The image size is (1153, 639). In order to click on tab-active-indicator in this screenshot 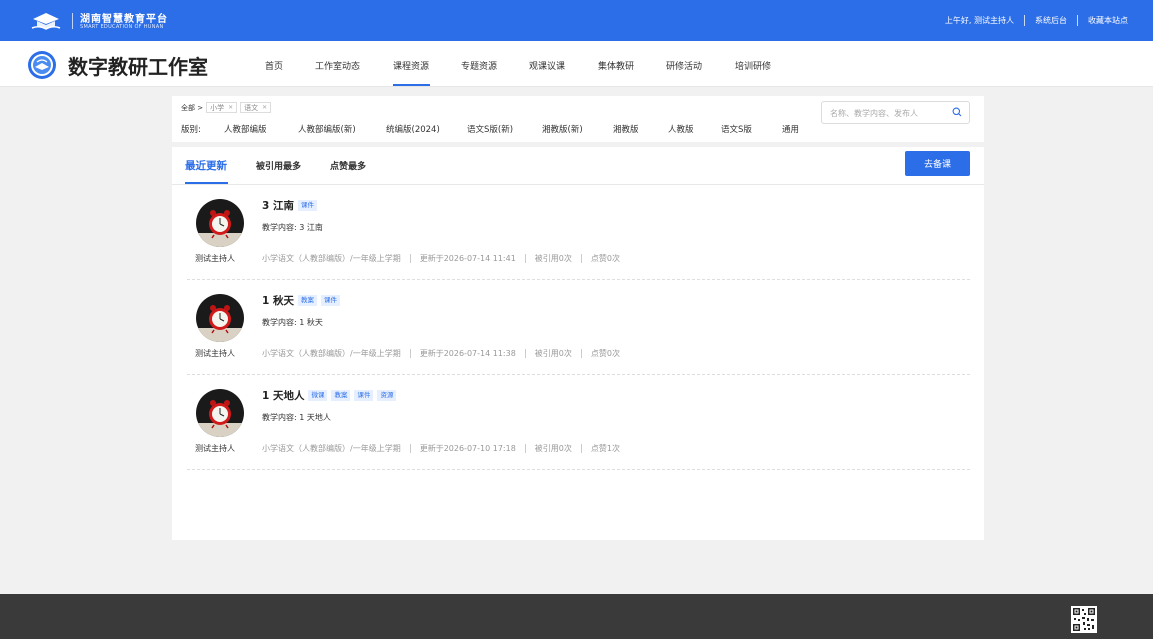, I will do `click(206, 183)`.